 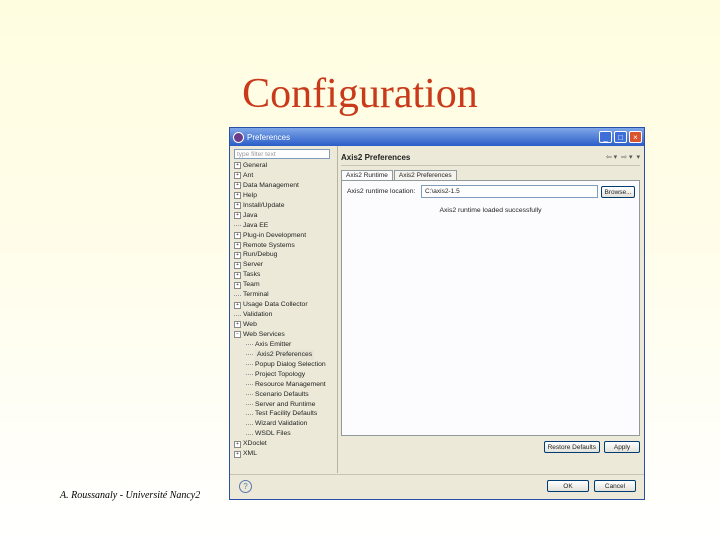 I want to click on cancel-button: Cancel, so click(x=615, y=486).